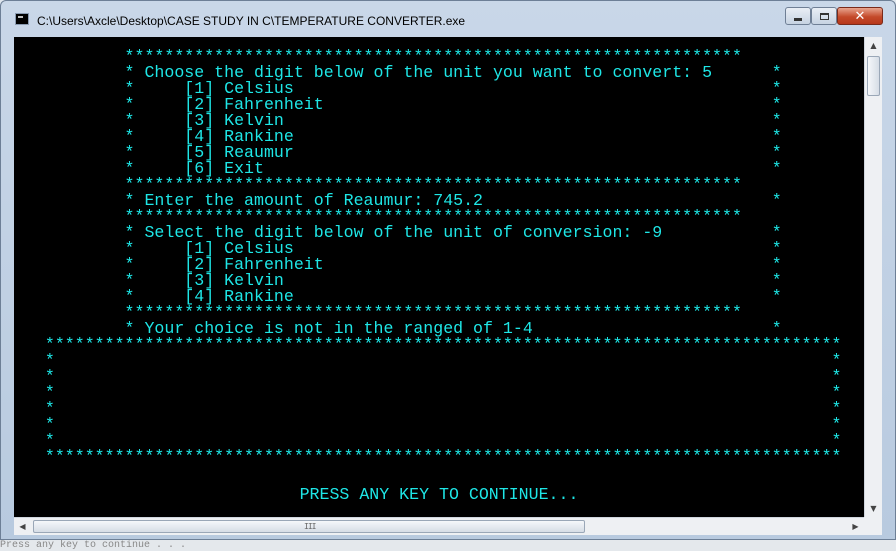 The width and height of the screenshot is (896, 551). Describe the element at coordinates (448, 545) in the screenshot. I see `background-window-text: Press any key to continue . . .` at that location.